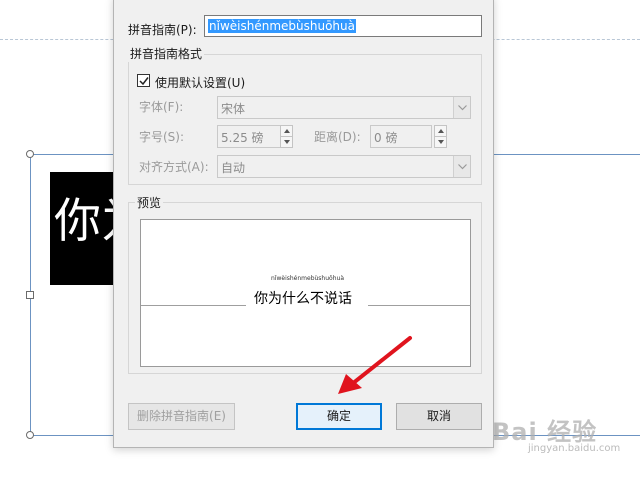 The height and width of the screenshot is (480, 640). What do you see at coordinates (545, 432) in the screenshot?
I see `watermark-logo: Bai 经验` at bounding box center [545, 432].